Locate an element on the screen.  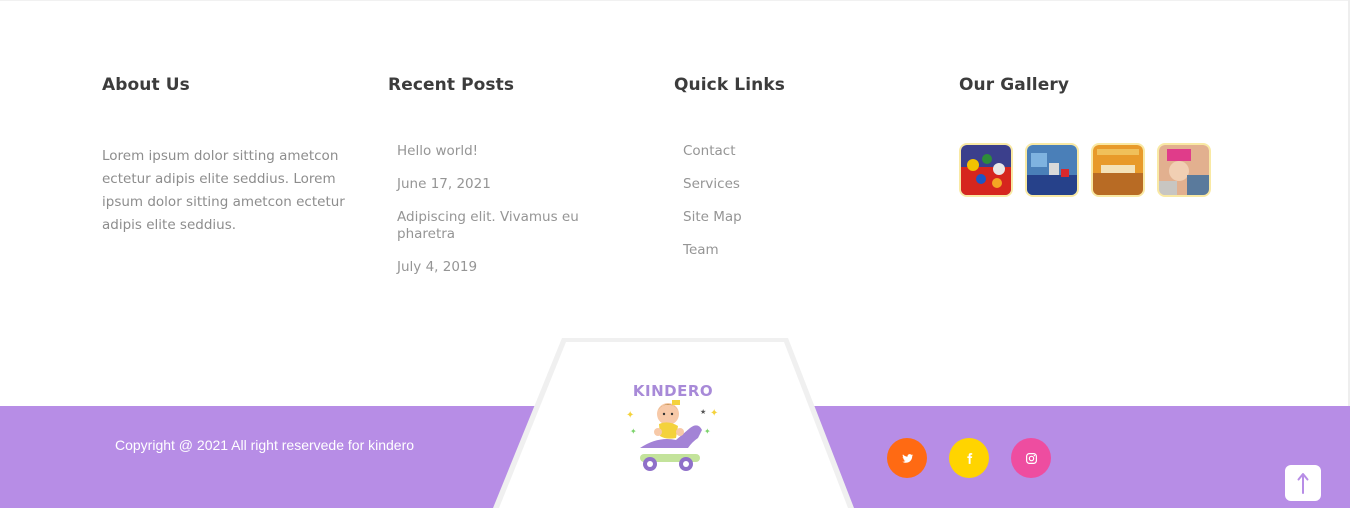
quick-link-services: Services is located at coordinates (783, 184).